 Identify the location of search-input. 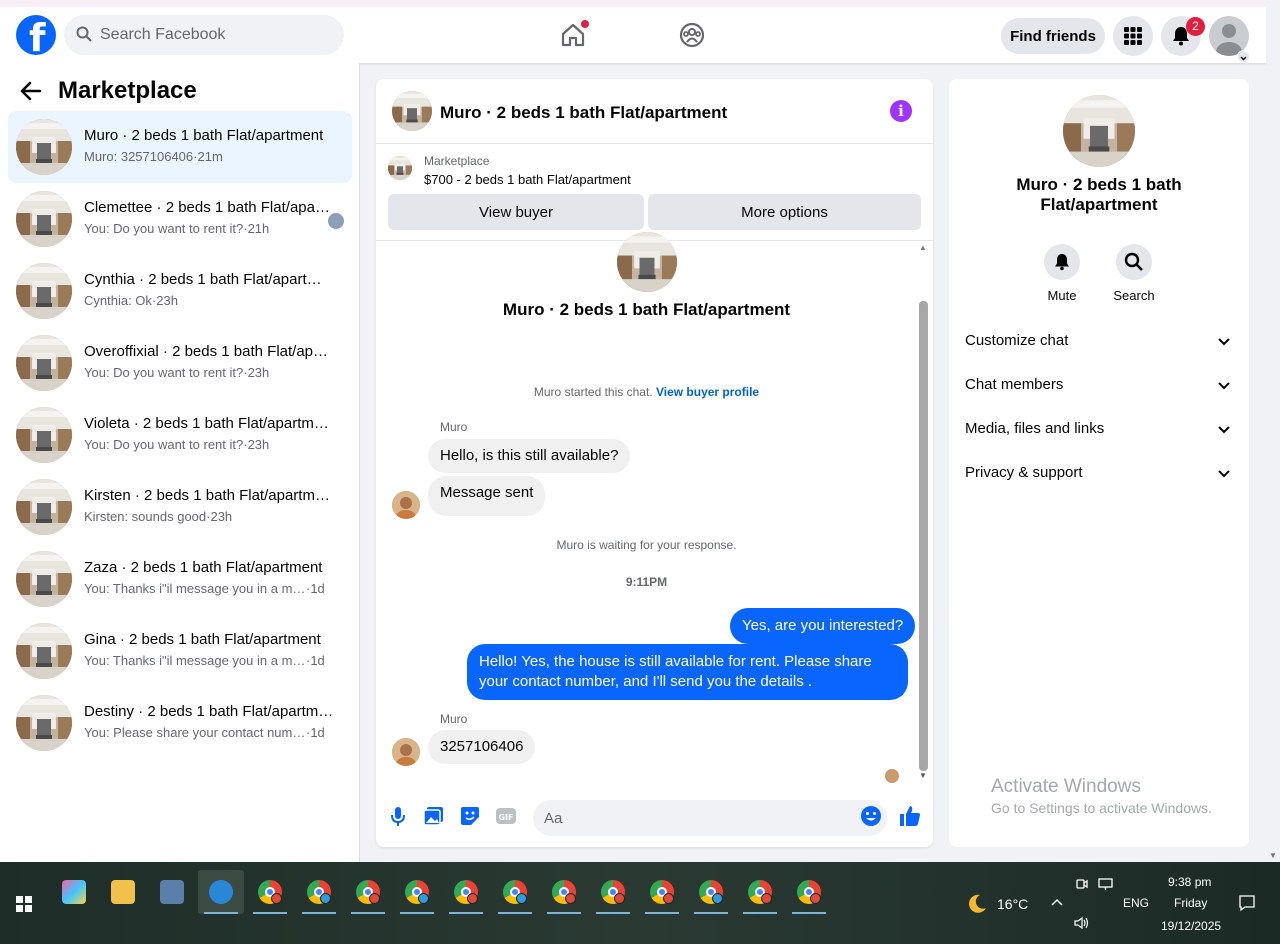
(215, 35).